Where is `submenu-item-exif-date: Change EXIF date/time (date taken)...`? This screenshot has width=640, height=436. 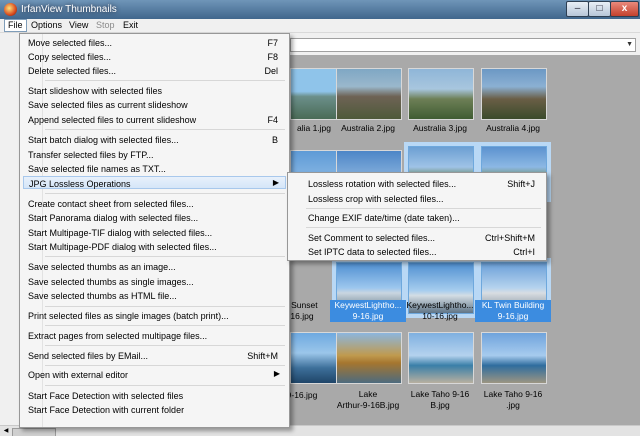 submenu-item-exif-date: Change EXIF date/time (date taken)... is located at coordinates (417, 217).